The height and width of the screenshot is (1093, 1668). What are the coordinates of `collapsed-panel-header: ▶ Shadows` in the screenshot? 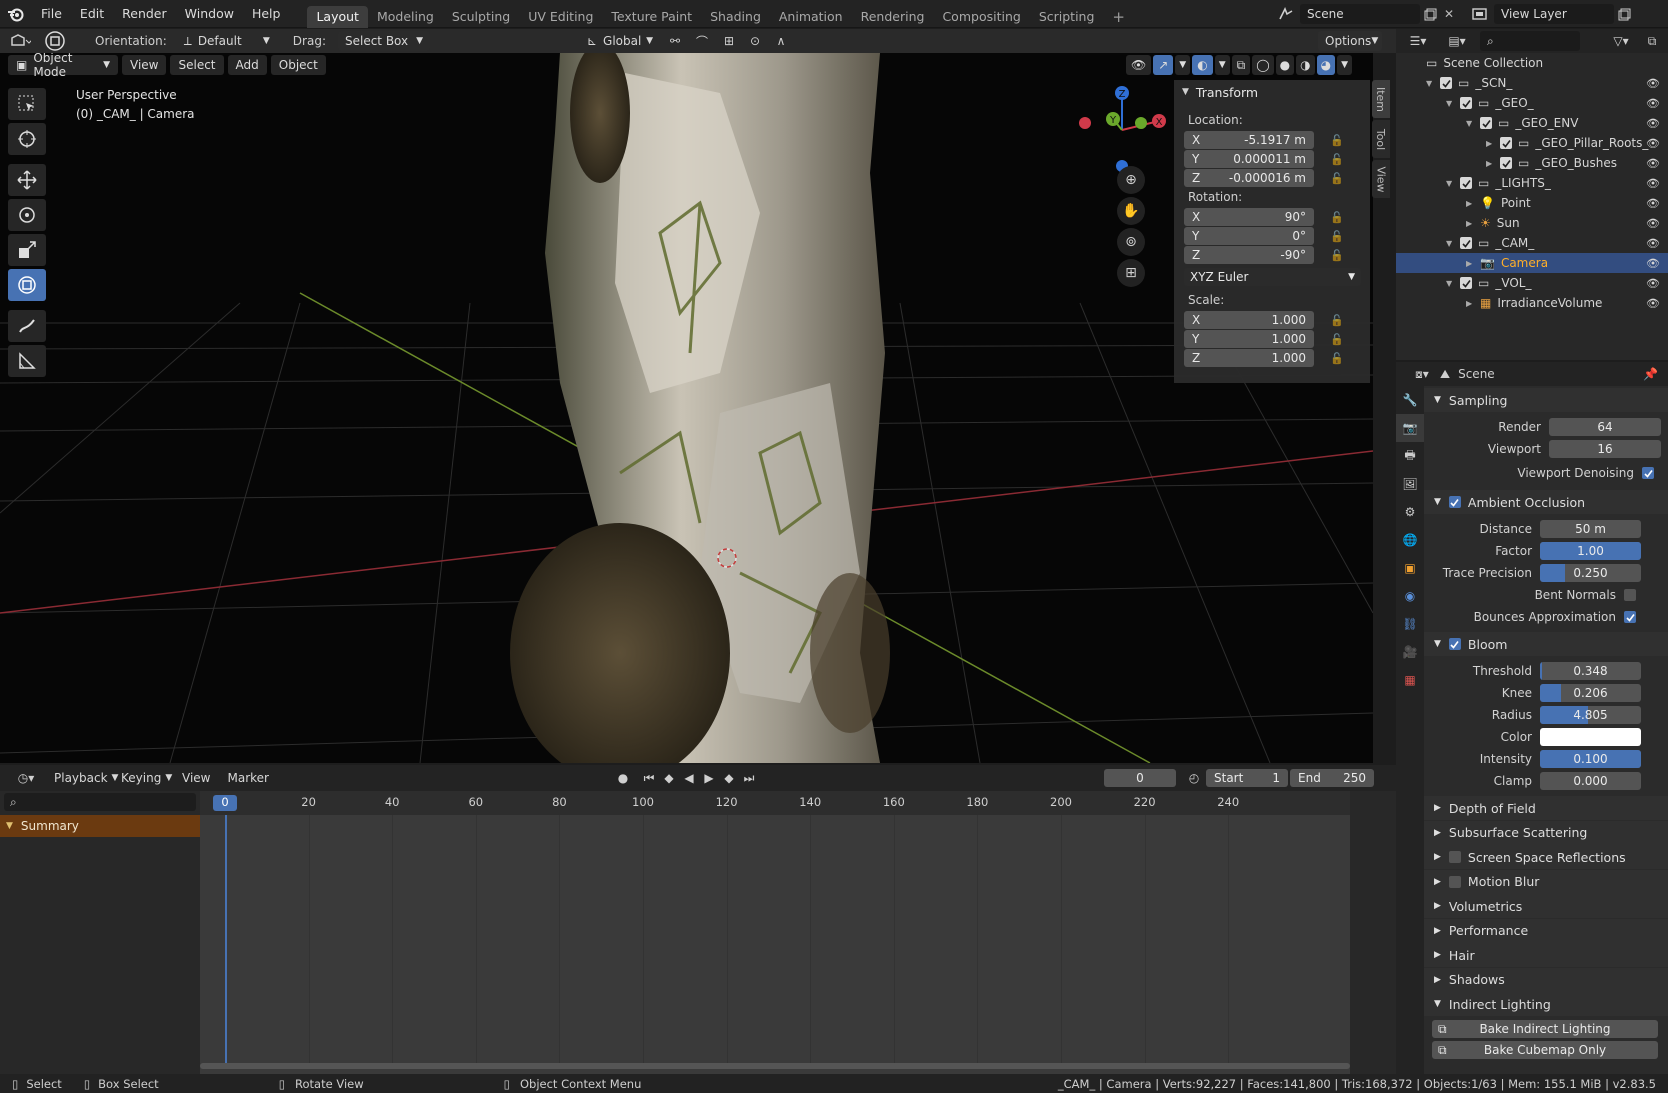 It's located at (1546, 979).